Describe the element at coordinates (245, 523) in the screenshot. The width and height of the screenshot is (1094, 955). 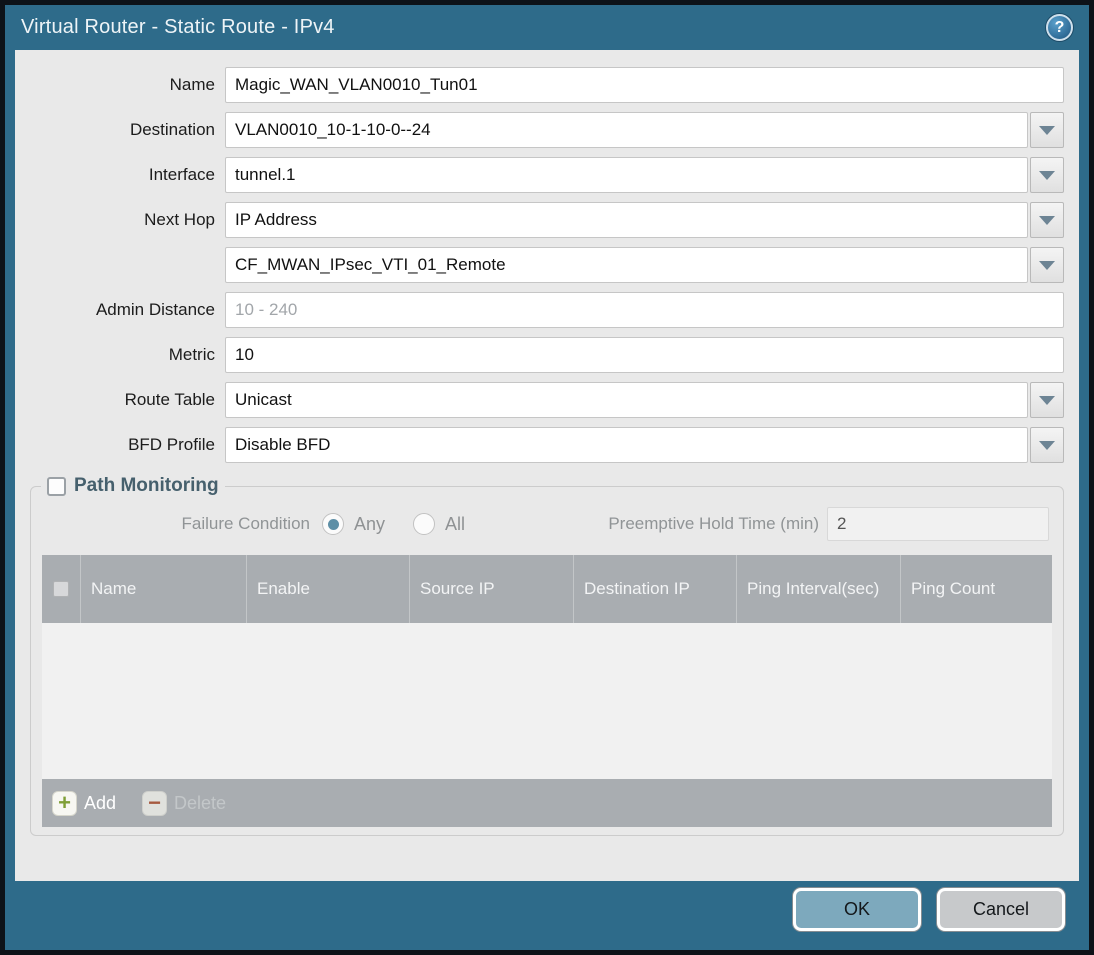
I see `failure-condition-label: Failure Condition` at that location.